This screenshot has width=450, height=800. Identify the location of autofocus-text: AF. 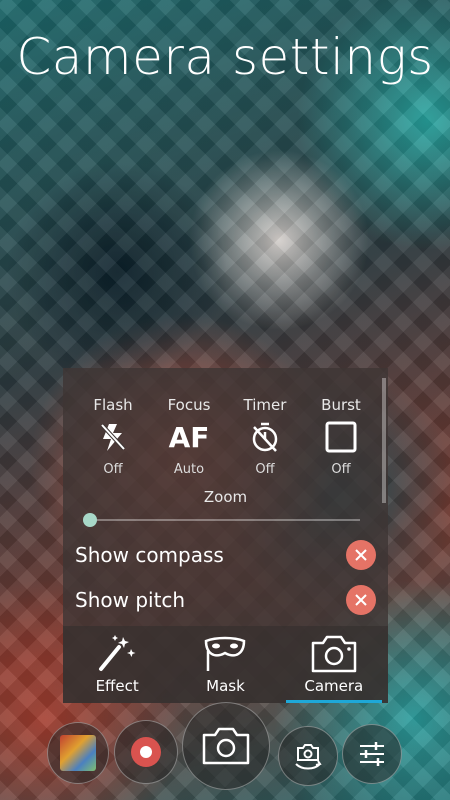
(189, 437).